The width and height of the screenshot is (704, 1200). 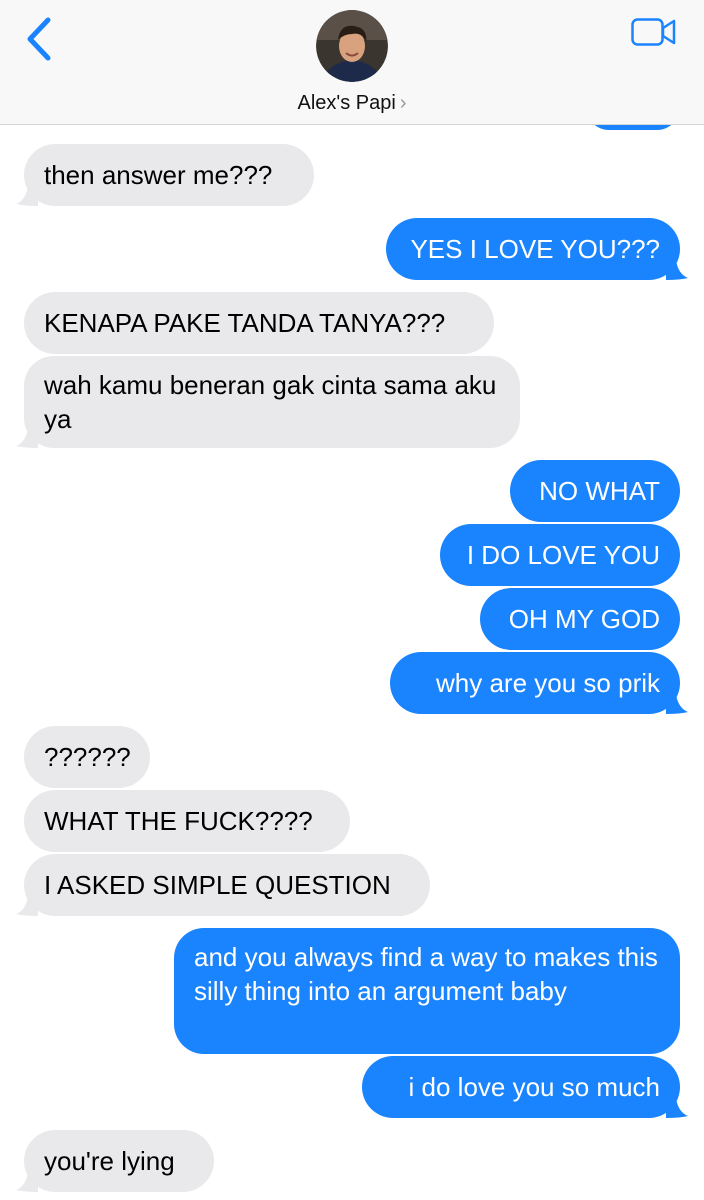 I want to click on message-text: OH MY GOD, so click(x=584, y=619).